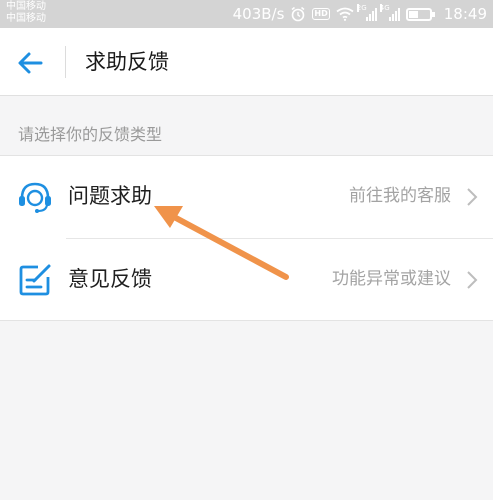 Image resolution: width=493 pixels, height=500 pixels. I want to click on signal-1-tag: 2G, so click(361, 8).